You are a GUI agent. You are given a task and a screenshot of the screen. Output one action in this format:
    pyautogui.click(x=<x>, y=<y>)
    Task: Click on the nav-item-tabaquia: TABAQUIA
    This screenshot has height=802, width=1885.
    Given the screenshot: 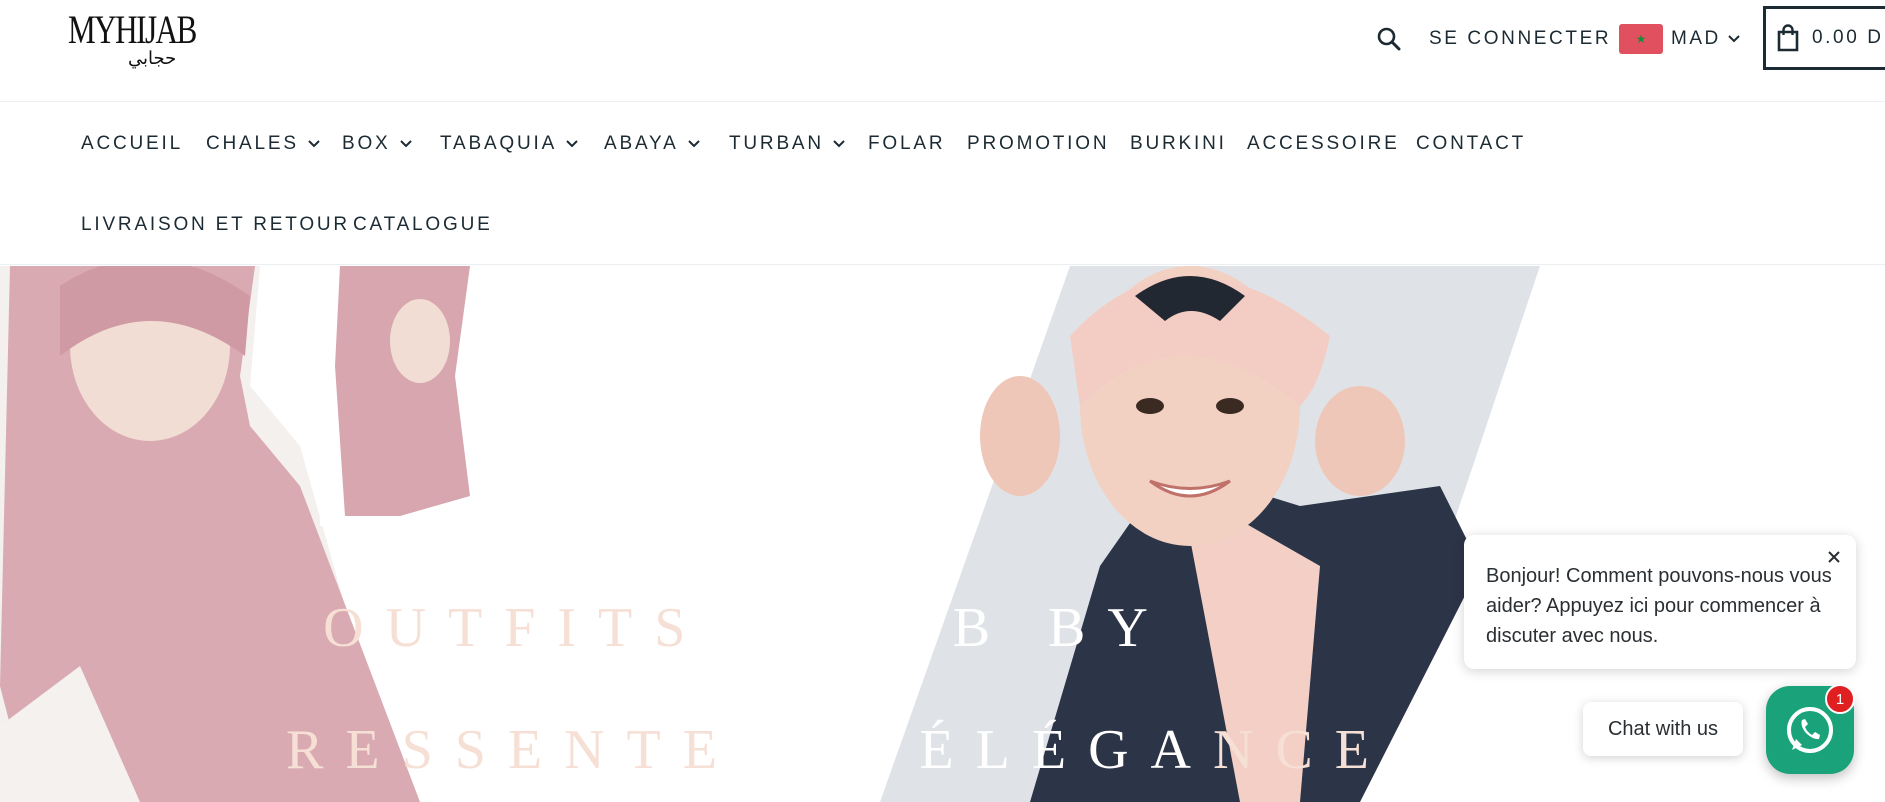 What is the action you would take?
    pyautogui.click(x=509, y=144)
    